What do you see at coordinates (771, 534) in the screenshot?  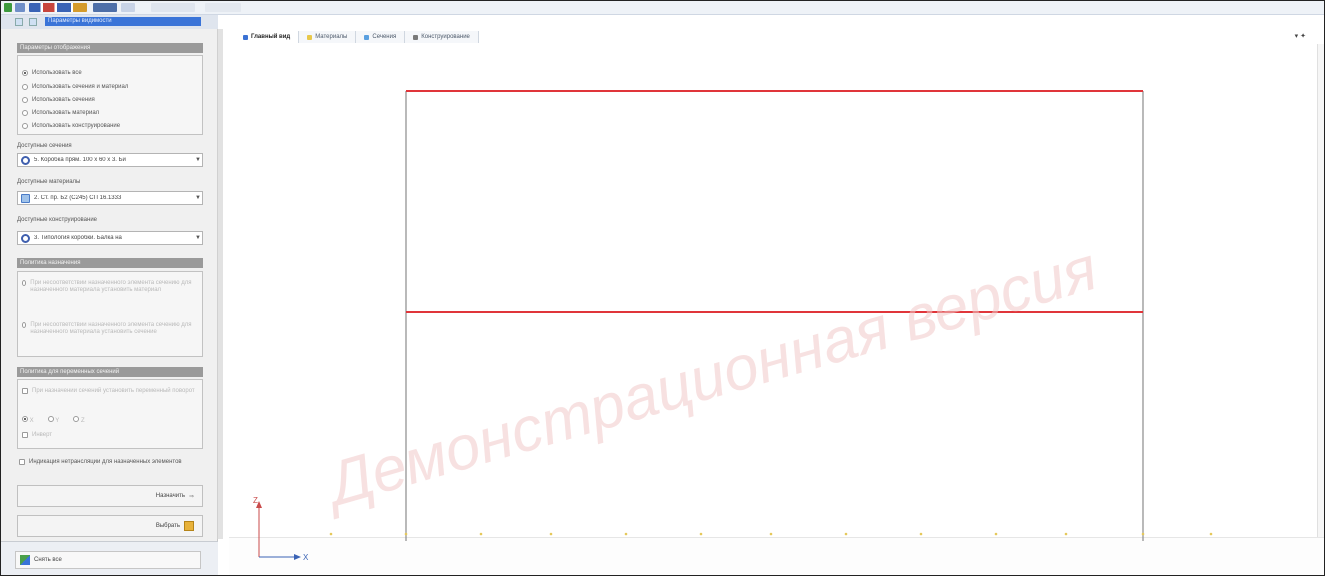 I see `ground-nodes` at bounding box center [771, 534].